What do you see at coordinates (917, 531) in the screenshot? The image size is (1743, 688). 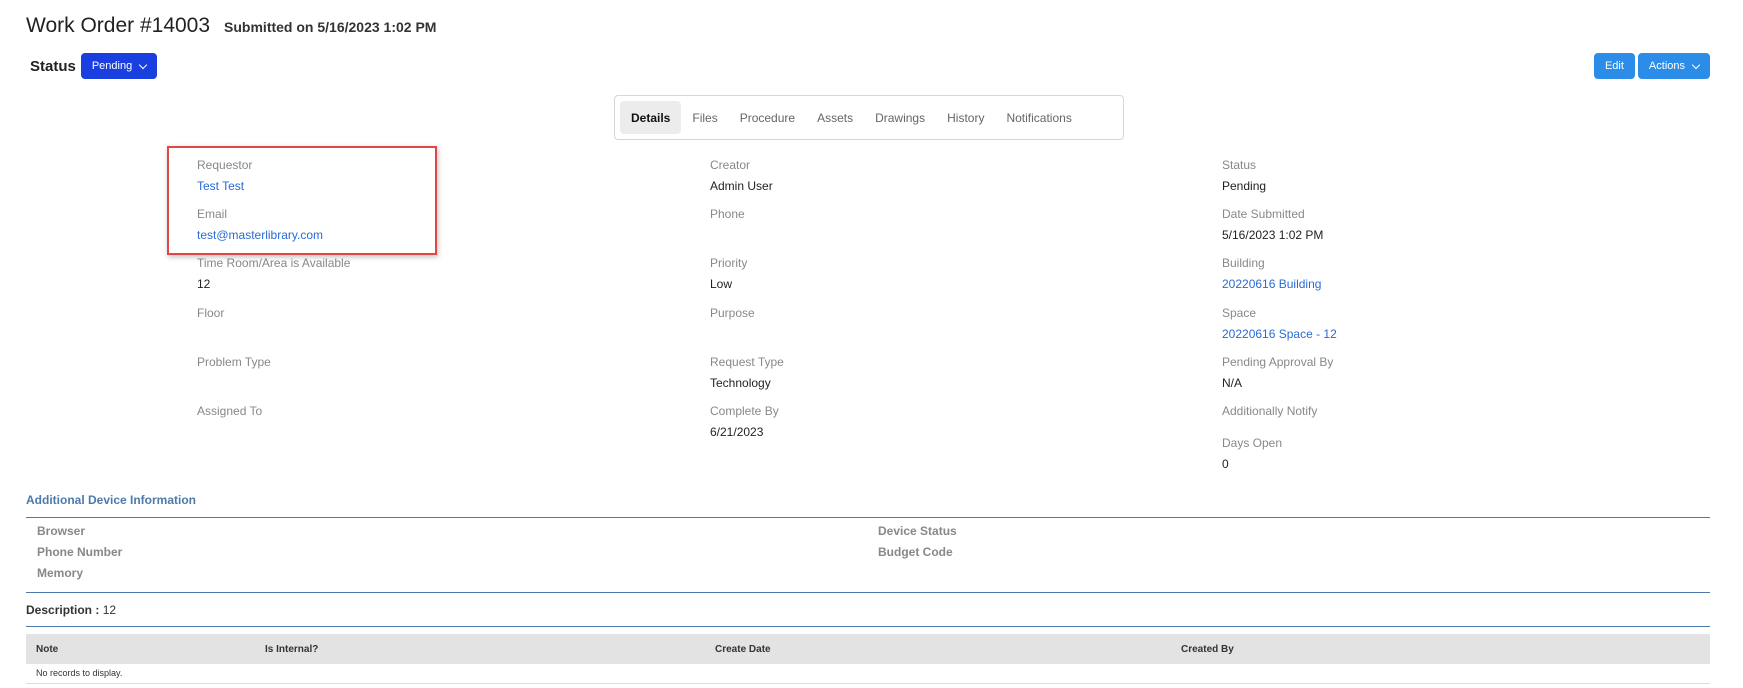 I see `device-label-device-status: Device Status` at bounding box center [917, 531].